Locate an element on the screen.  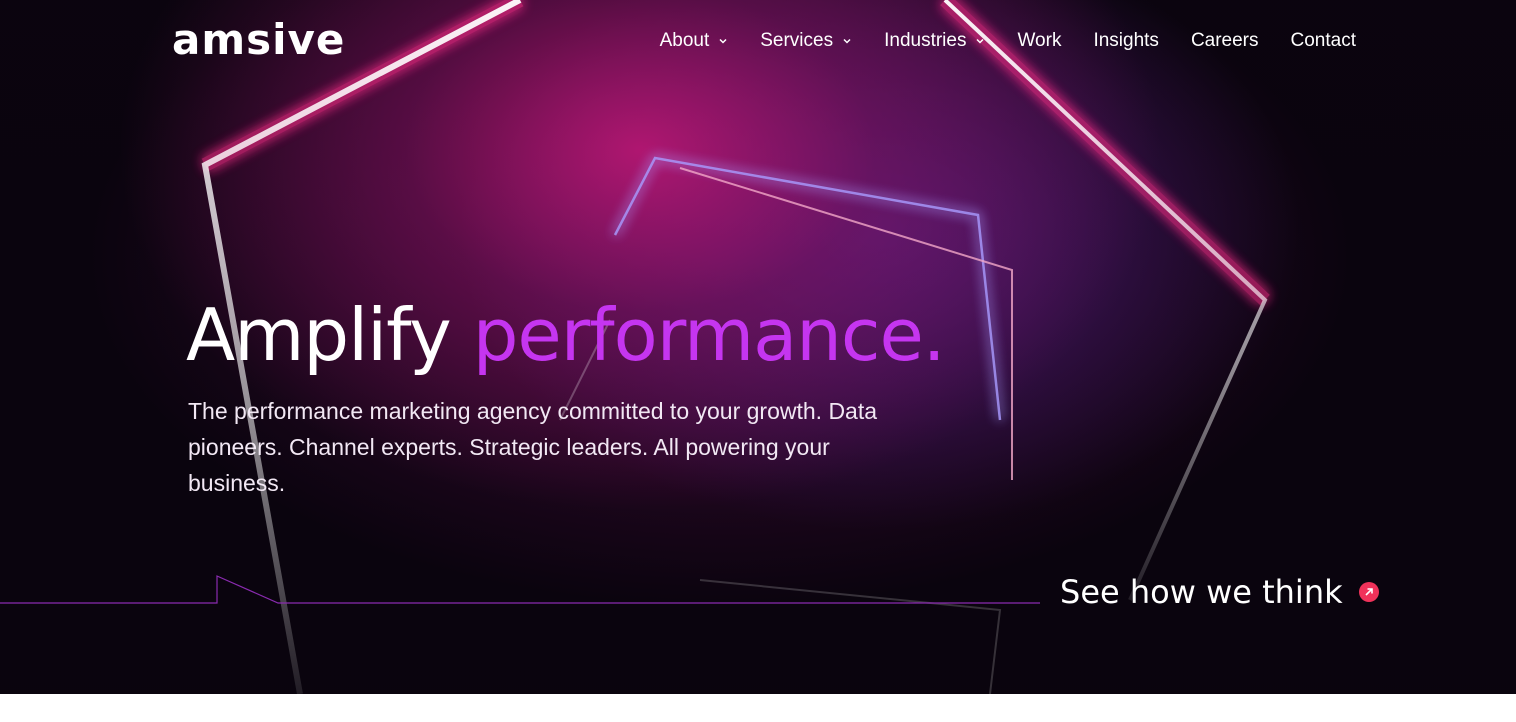
nav-item-contact: Contact is located at coordinates (1323, 41).